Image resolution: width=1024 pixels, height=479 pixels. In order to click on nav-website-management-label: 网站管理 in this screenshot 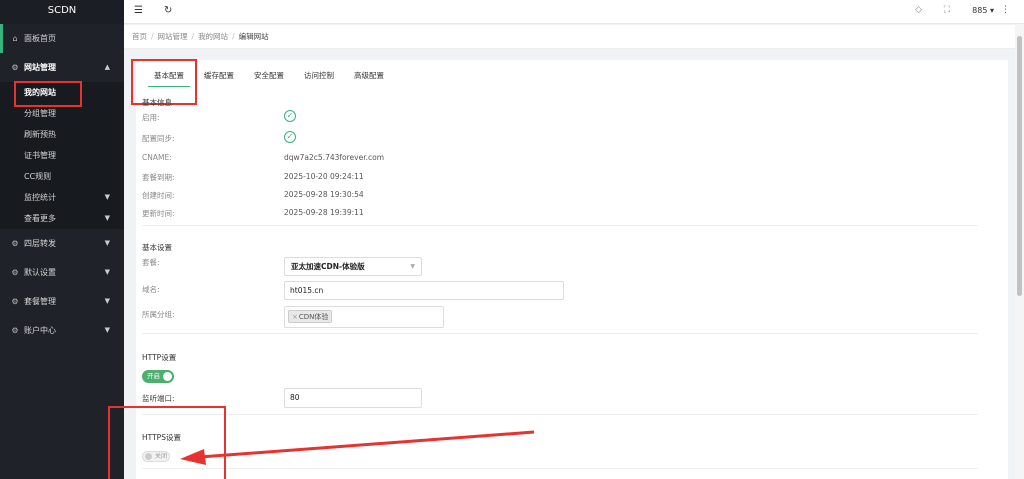, I will do `click(40, 67)`.